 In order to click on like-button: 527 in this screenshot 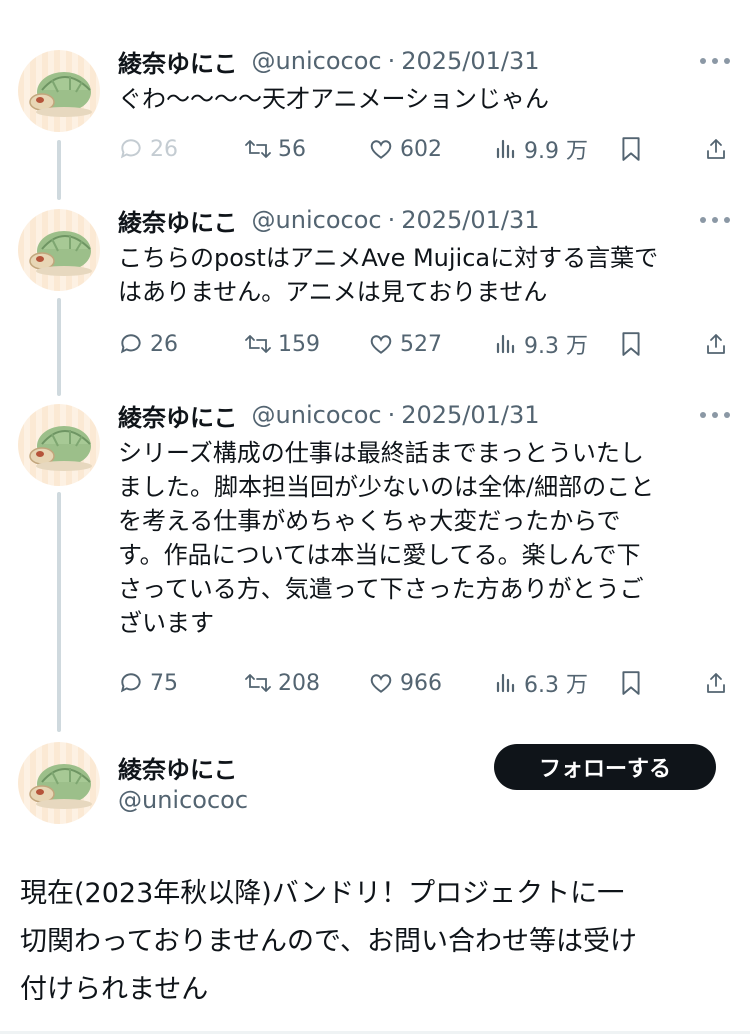, I will do `click(405, 344)`.